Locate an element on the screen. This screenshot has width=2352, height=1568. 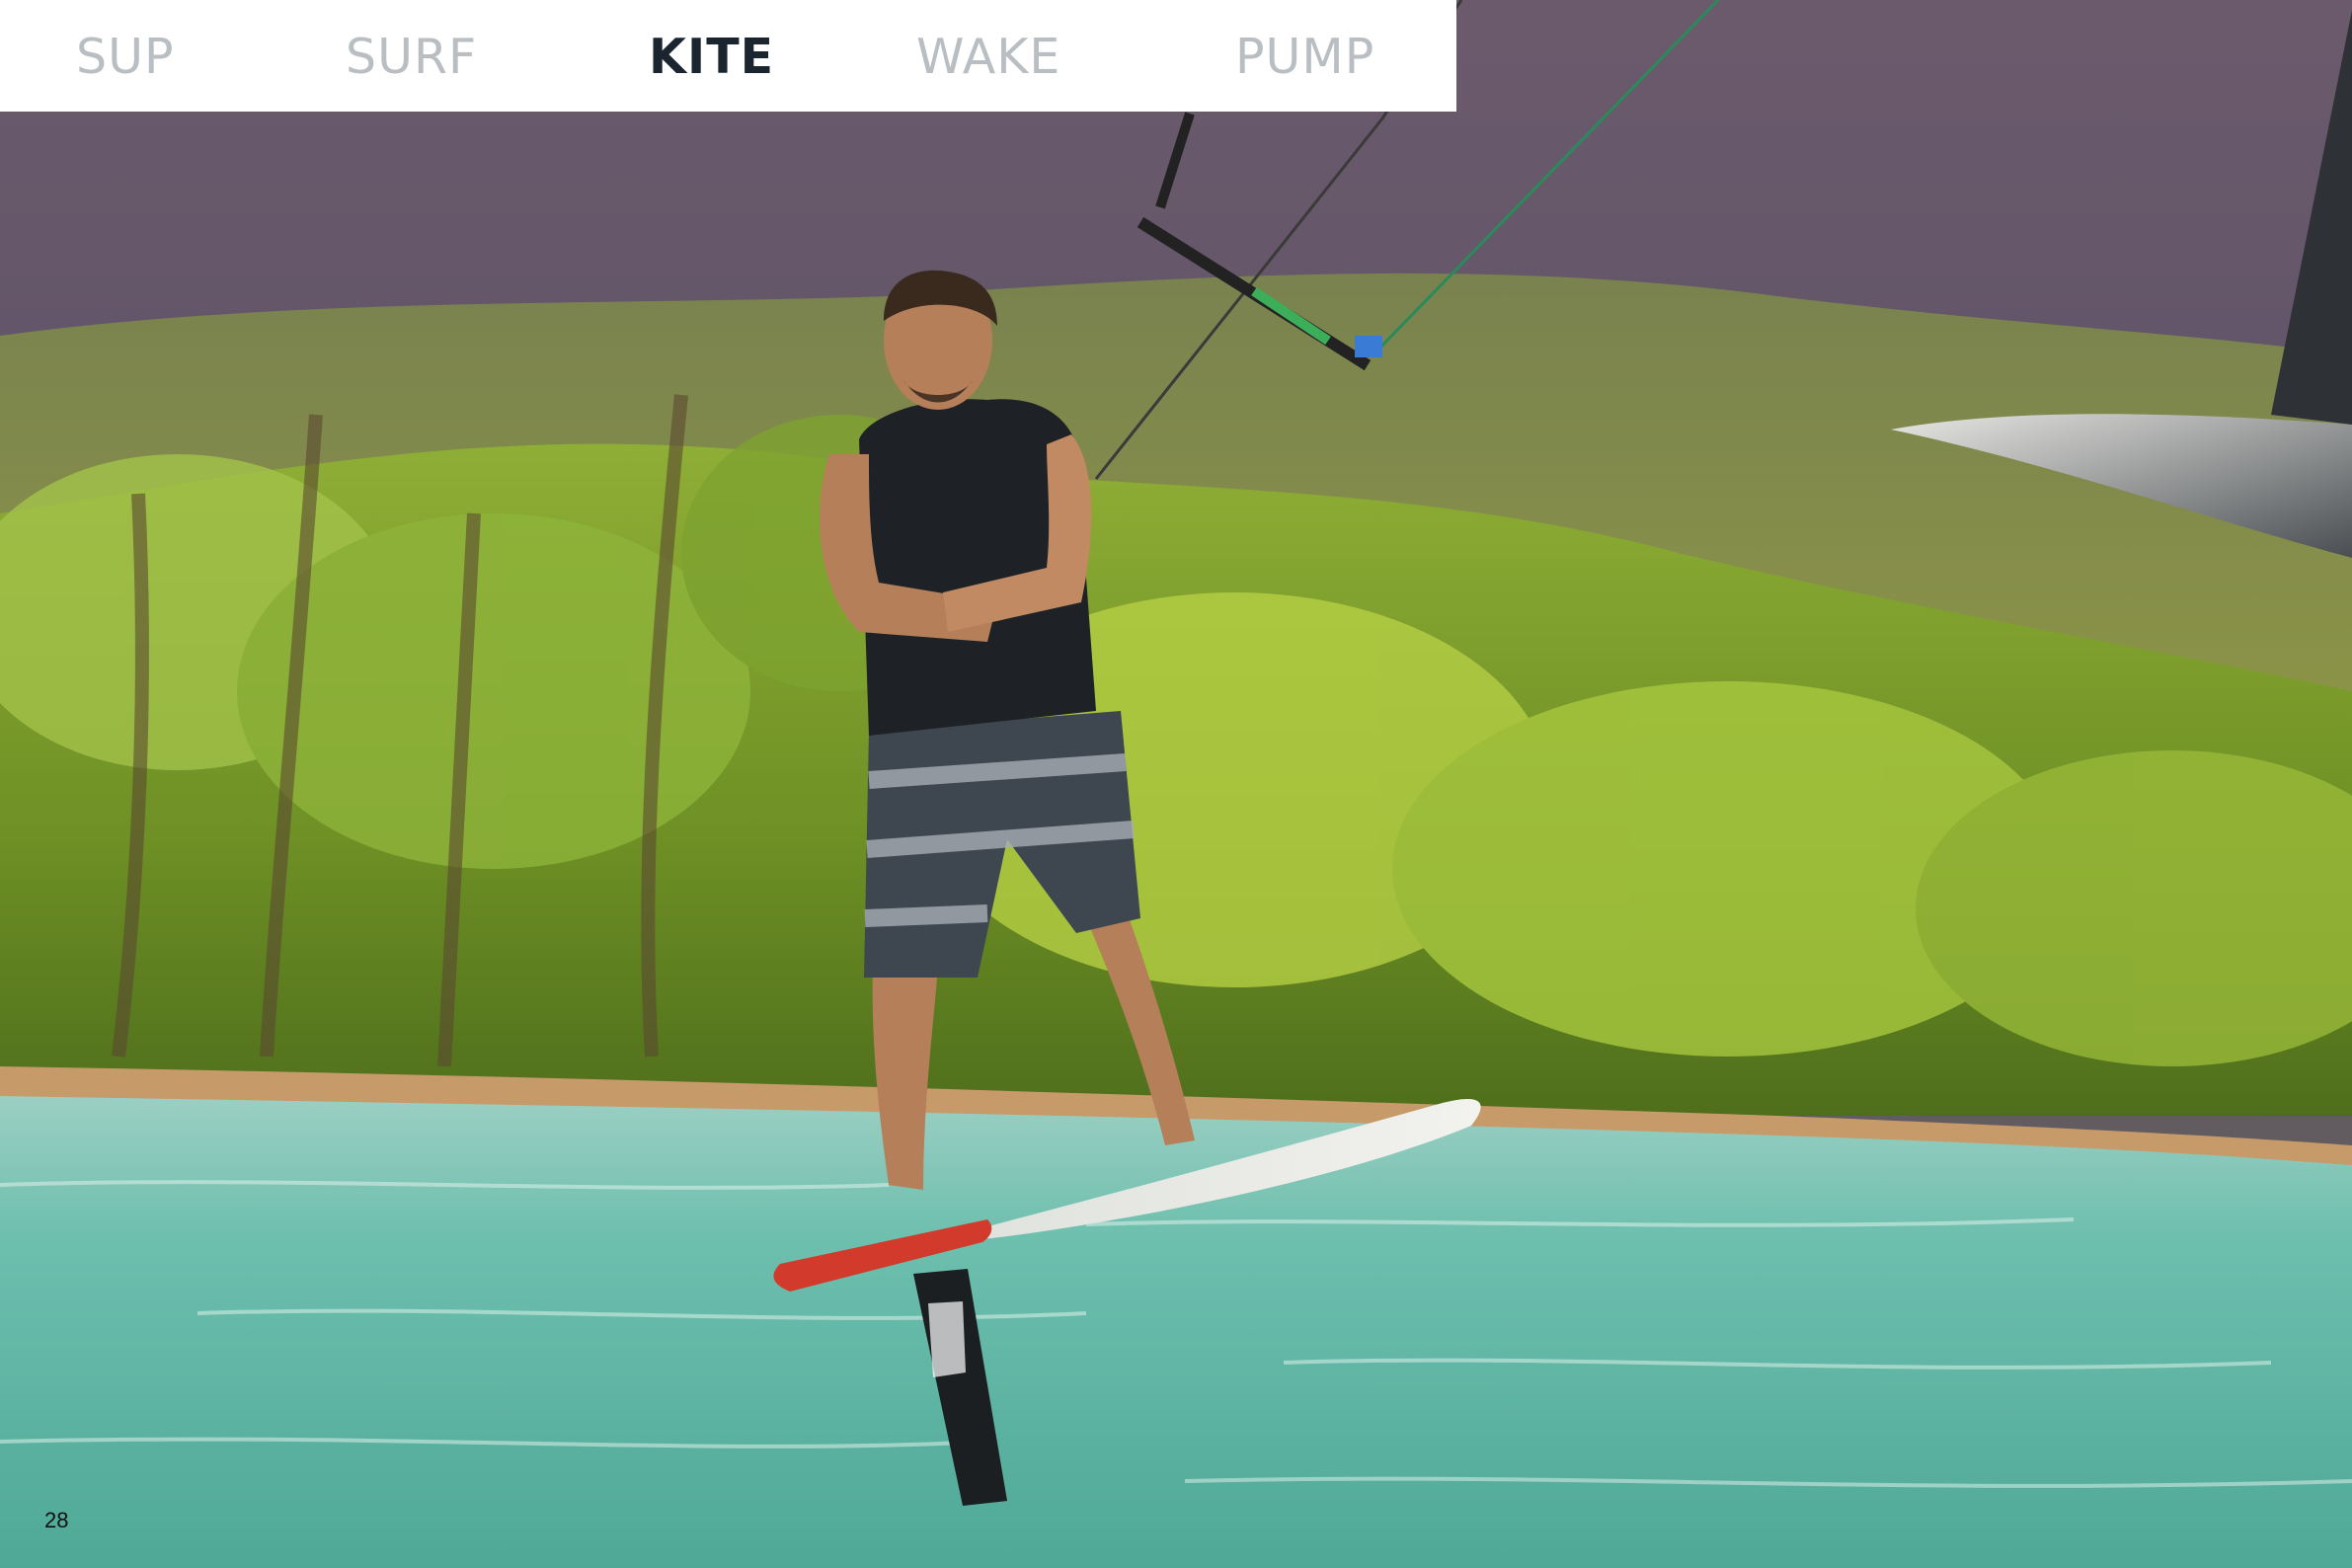
category-nav-bar: SUP SURF KITE WAKE PUMP is located at coordinates (728, 56).